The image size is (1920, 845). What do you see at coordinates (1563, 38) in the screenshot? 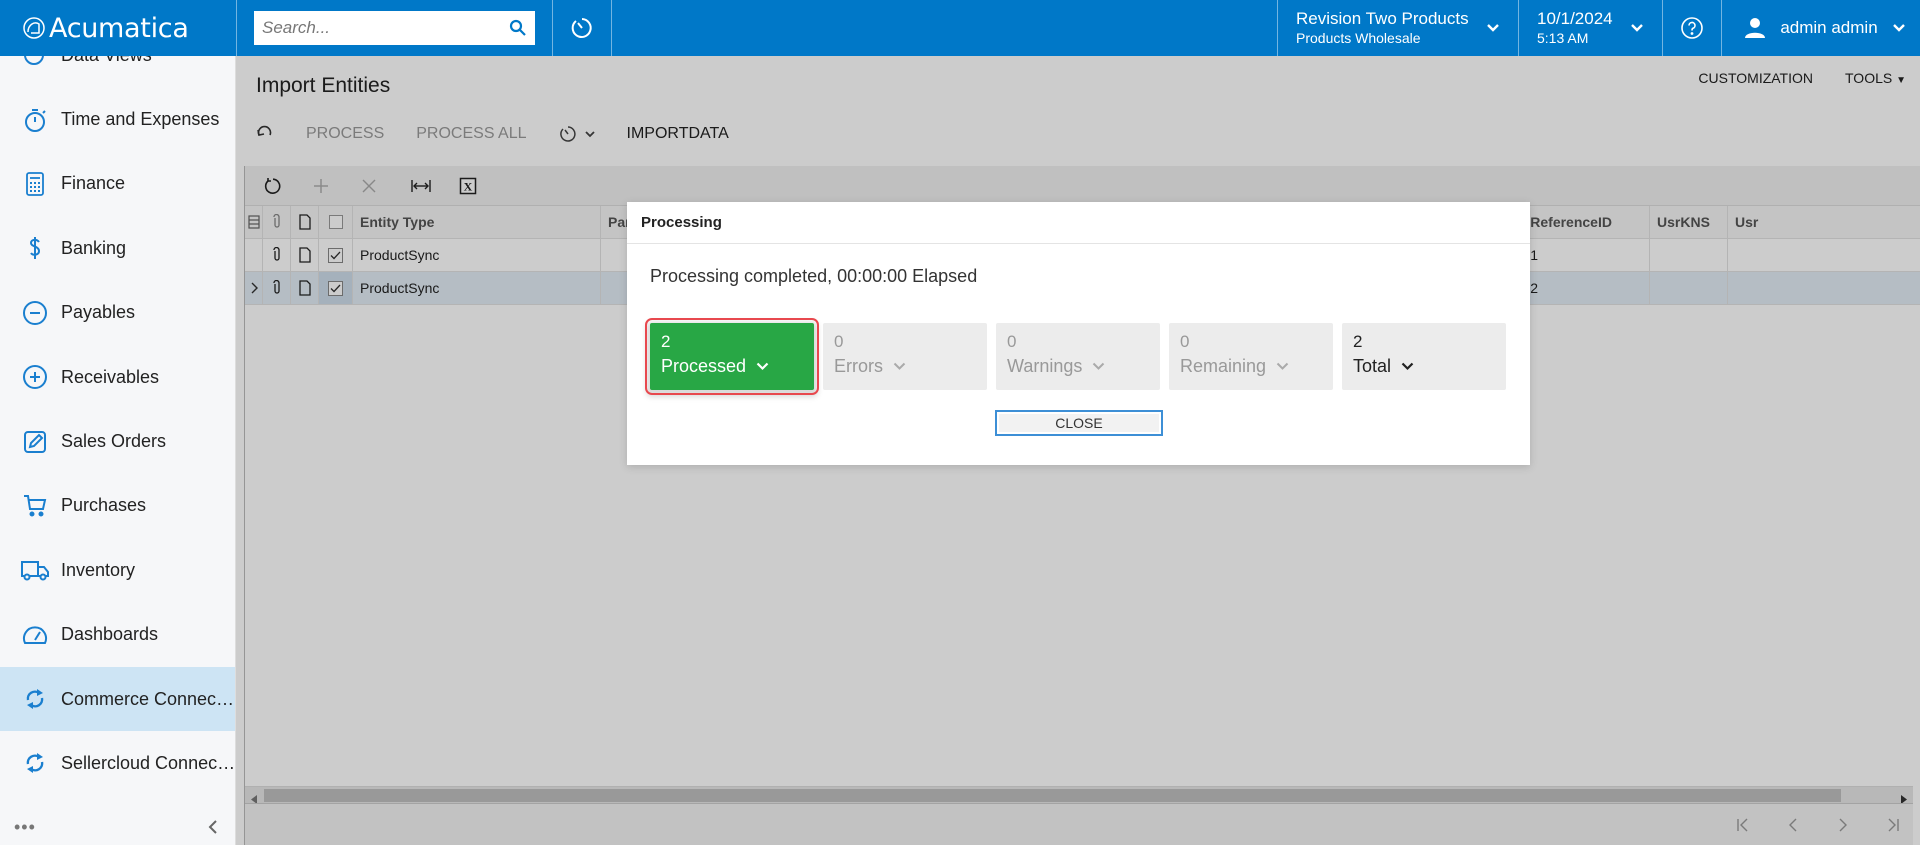
I see `business-time: 5:13 AM` at bounding box center [1563, 38].